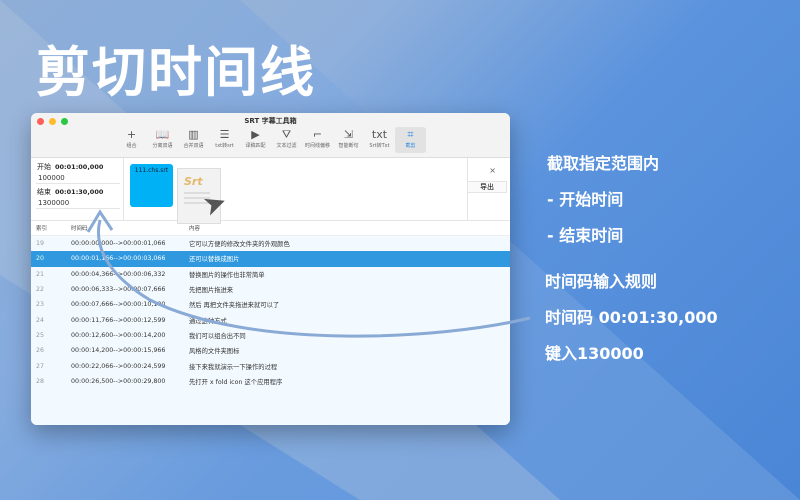 This screenshot has width=800, height=500. I want to click on annotation-arrow, so click(308, 273).